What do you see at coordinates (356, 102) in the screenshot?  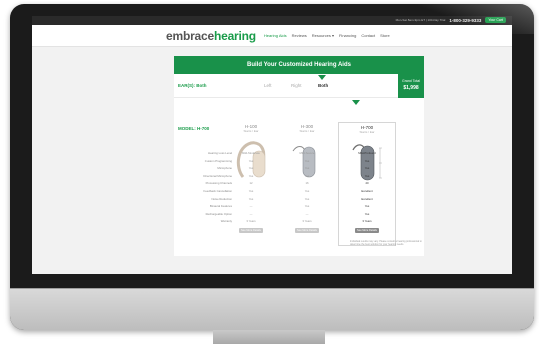 I see `selected-model-marker-icon` at bounding box center [356, 102].